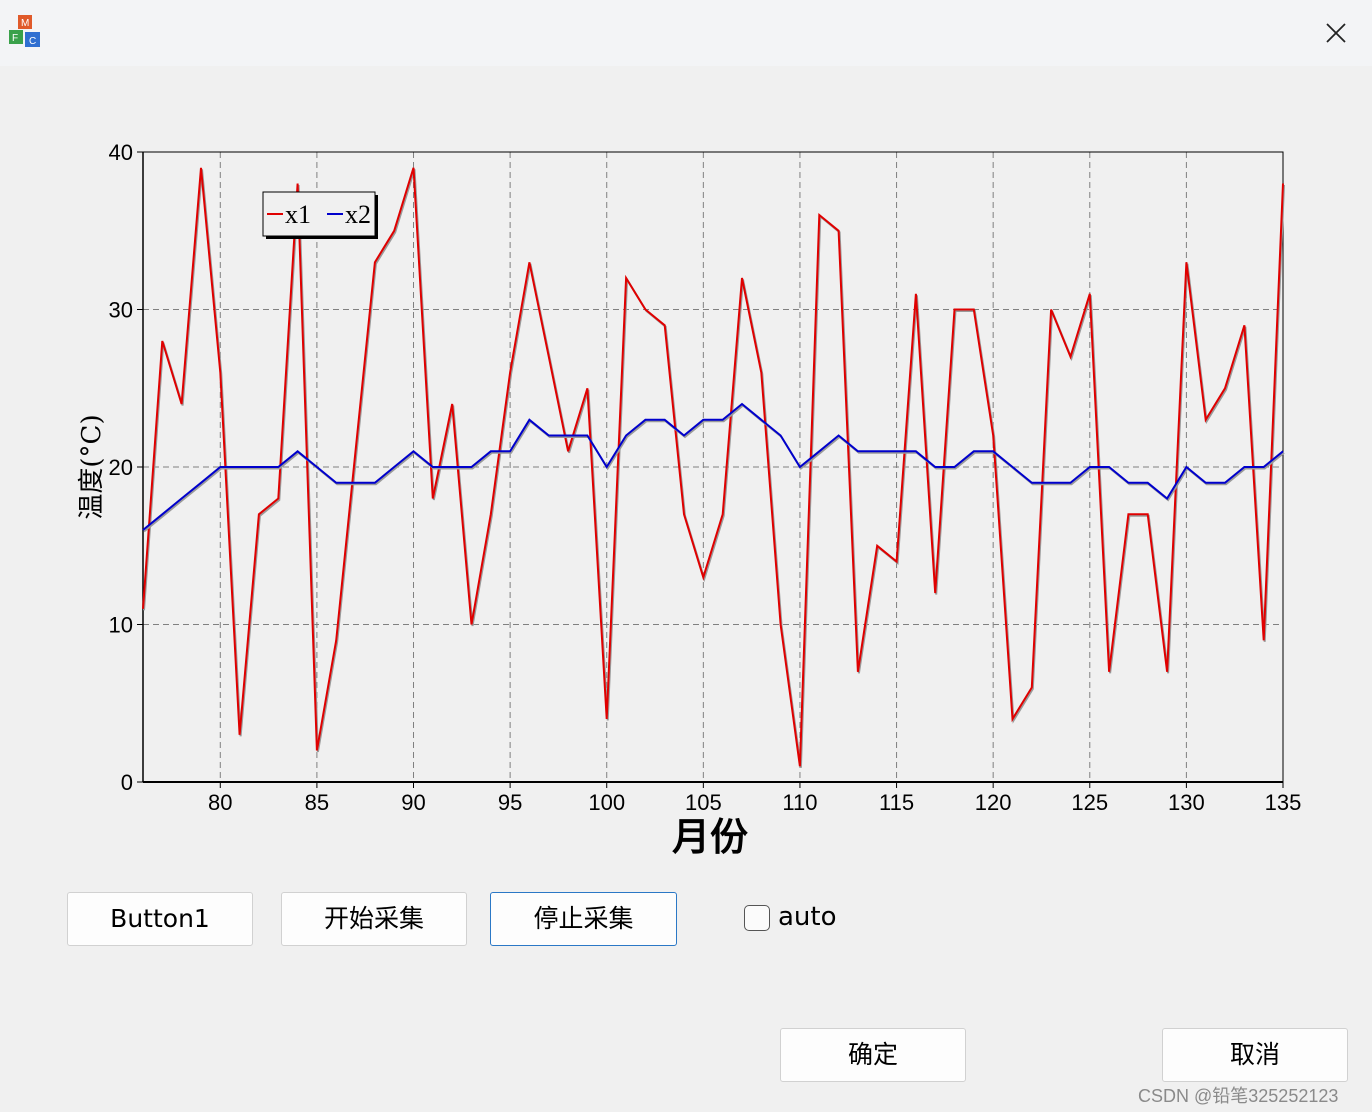  I want to click on ok-button: 确定, so click(873, 1055).